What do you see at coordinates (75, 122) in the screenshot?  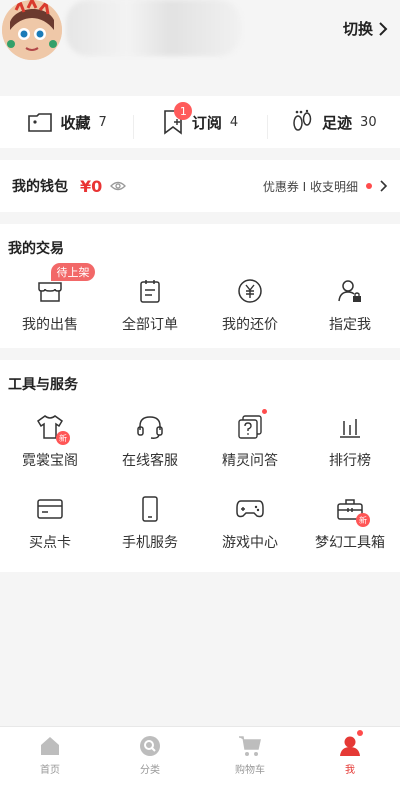 I see `favorites-label: 收藏` at bounding box center [75, 122].